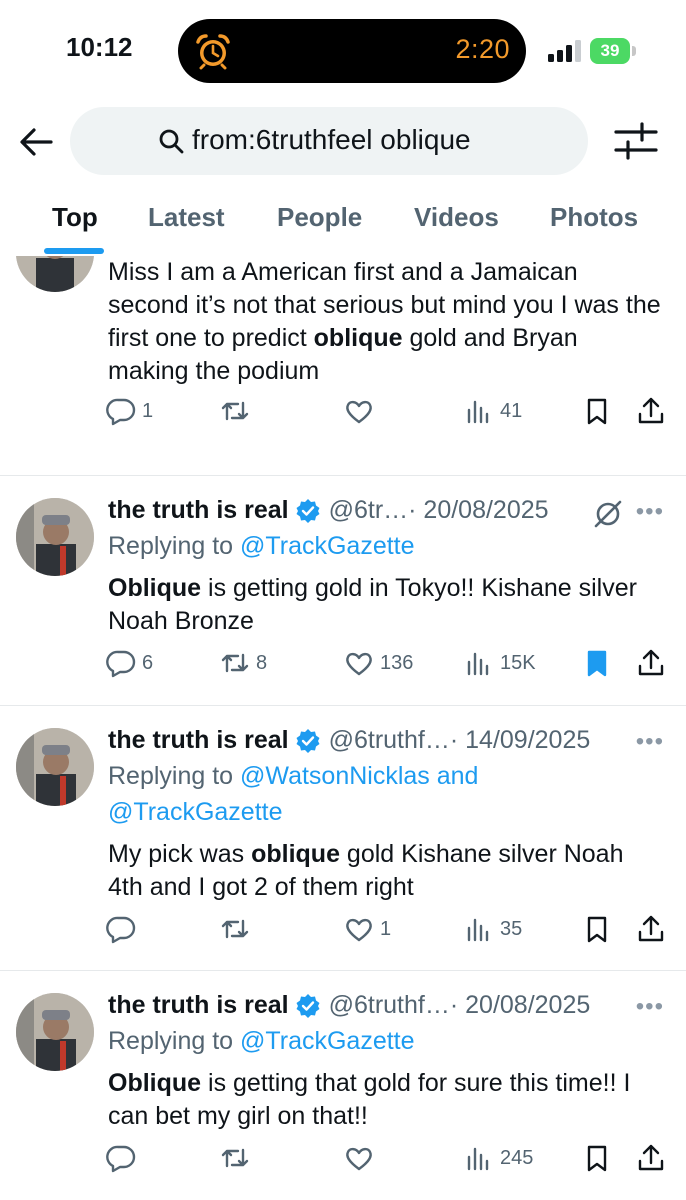 This screenshot has width=686, height=1200. I want to click on tweet-actions: 6 8 136 15K, so click(343, 668).